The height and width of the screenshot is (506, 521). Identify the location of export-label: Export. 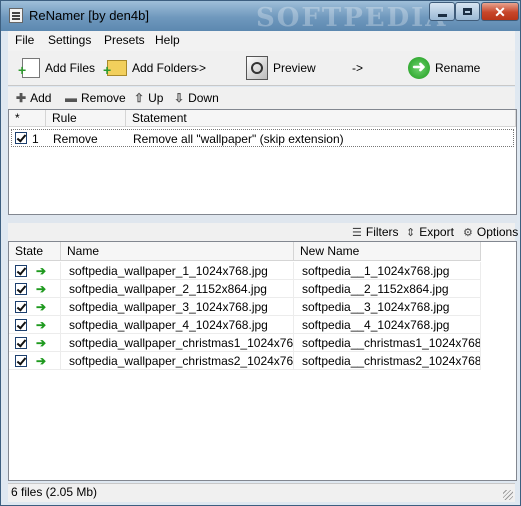
(436, 232).